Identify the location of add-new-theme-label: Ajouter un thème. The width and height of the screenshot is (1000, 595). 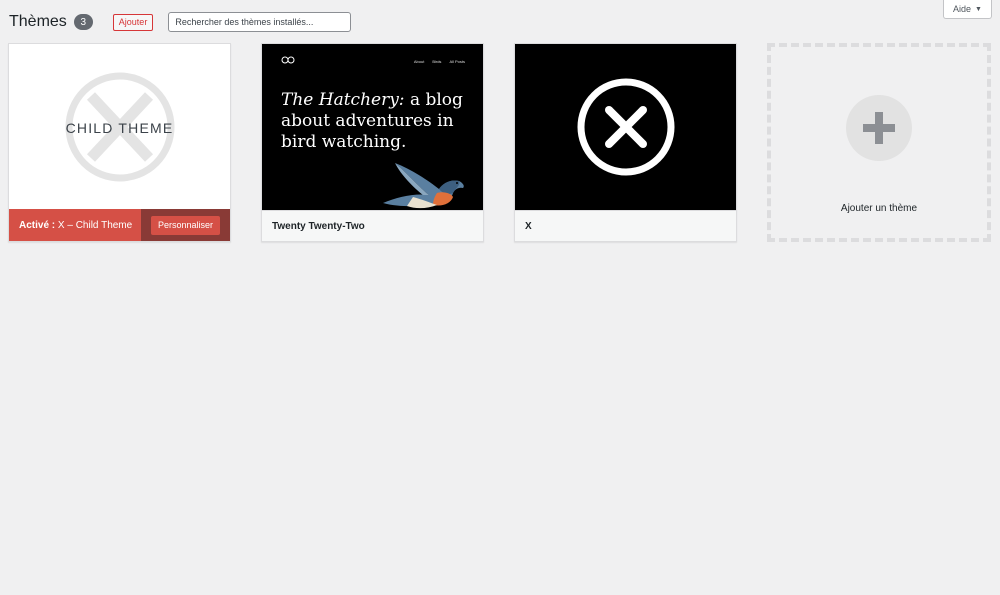
(879, 208).